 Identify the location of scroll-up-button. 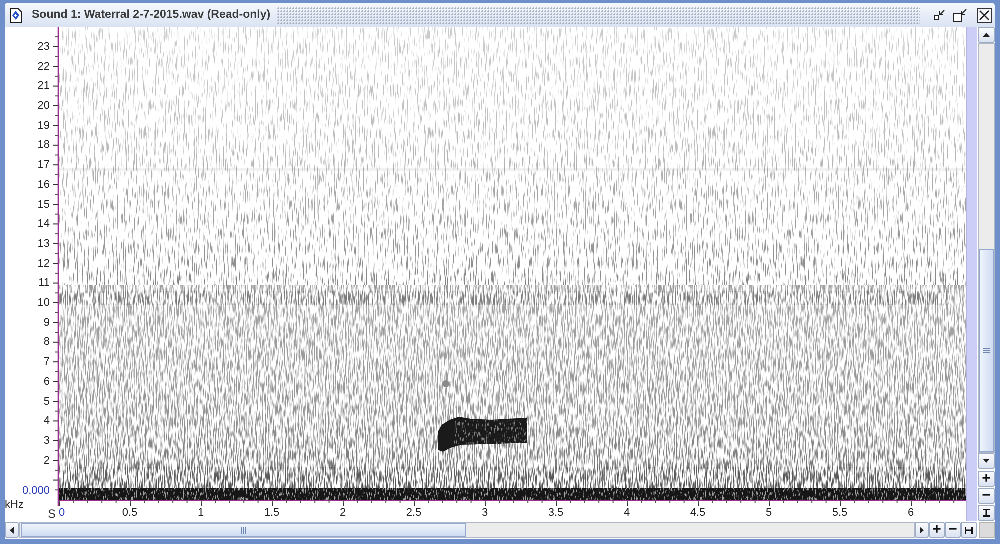
(986, 35).